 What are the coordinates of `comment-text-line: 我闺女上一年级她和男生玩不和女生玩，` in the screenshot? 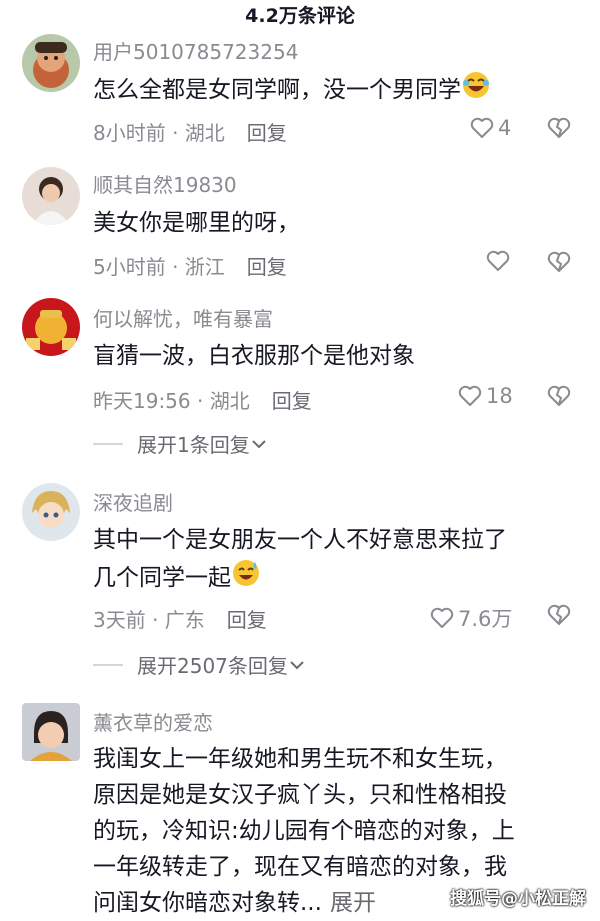 It's located at (300, 759).